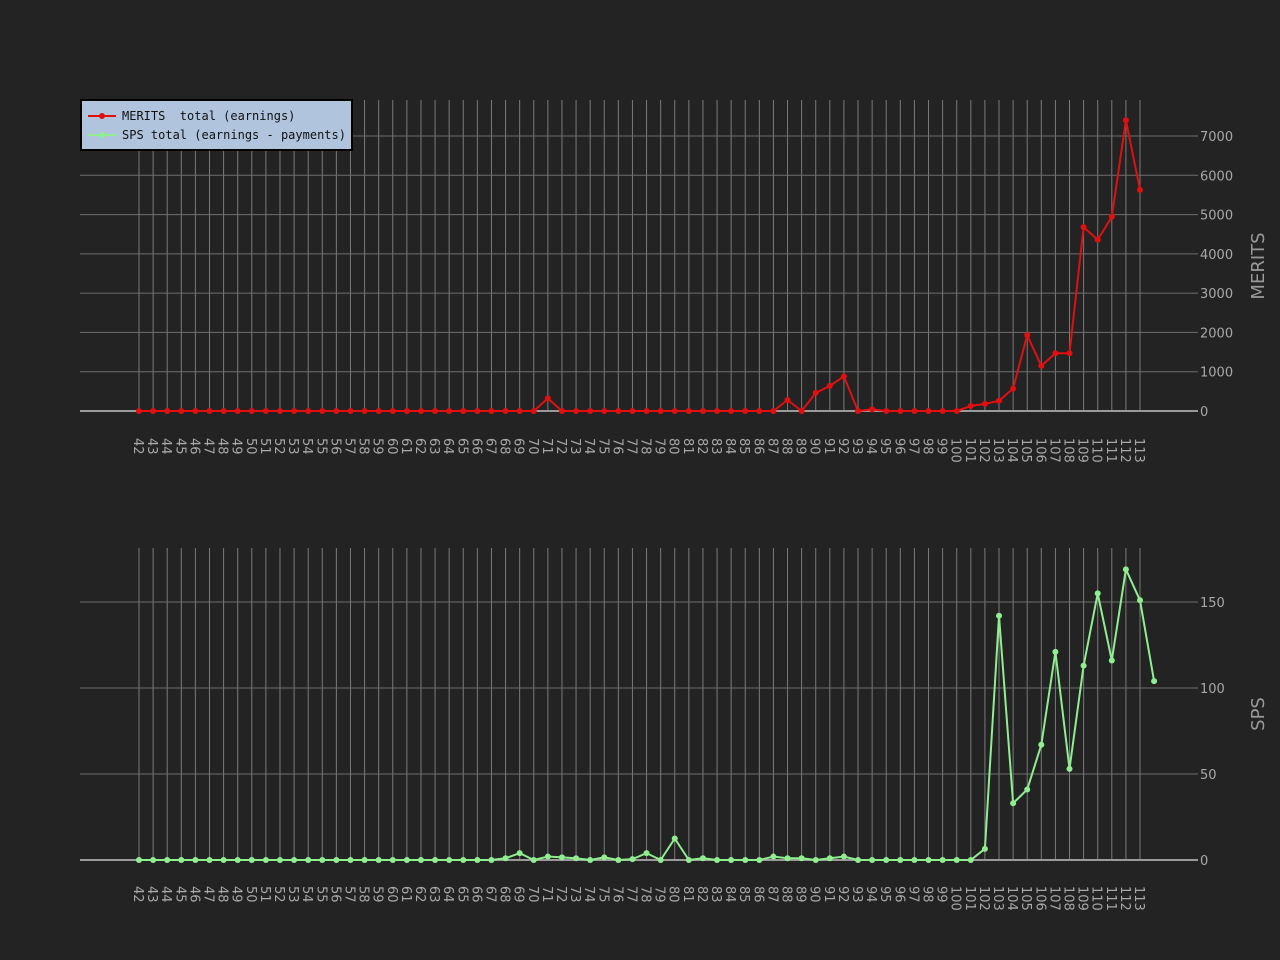 Image resolution: width=1280 pixels, height=960 pixels. Describe the element at coordinates (941, 894) in the screenshot. I see `x-tick-label: 99` at that location.